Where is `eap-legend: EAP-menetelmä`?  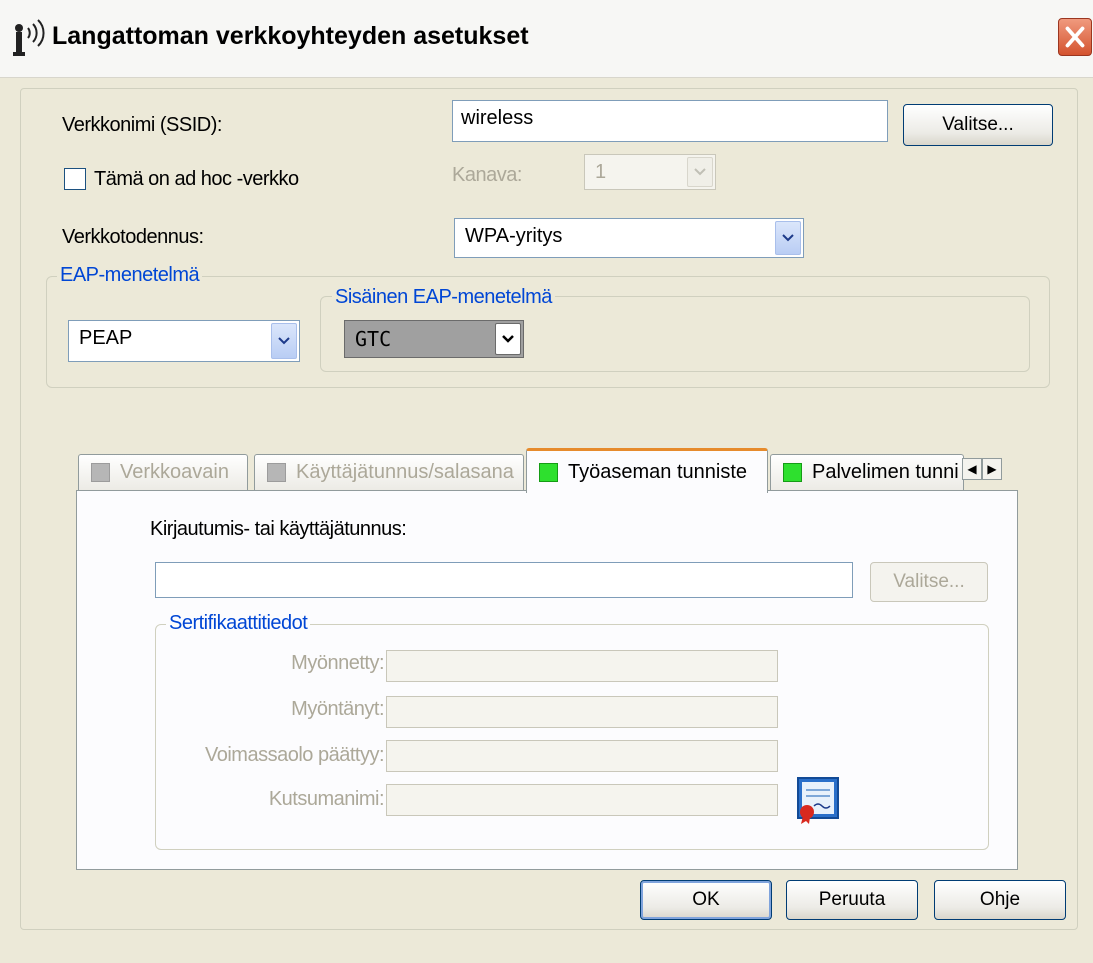 eap-legend: EAP-menetelmä is located at coordinates (130, 275).